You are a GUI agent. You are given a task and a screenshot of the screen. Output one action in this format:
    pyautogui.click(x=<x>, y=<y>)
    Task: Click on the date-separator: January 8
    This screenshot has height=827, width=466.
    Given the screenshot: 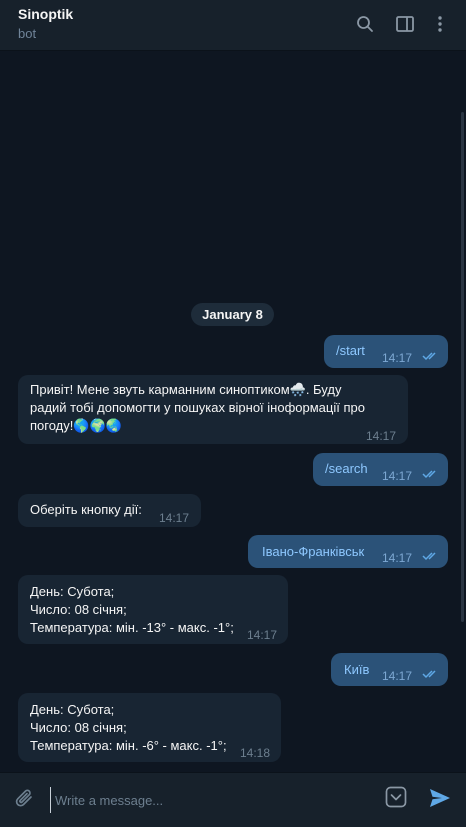 What is the action you would take?
    pyautogui.click(x=232, y=314)
    